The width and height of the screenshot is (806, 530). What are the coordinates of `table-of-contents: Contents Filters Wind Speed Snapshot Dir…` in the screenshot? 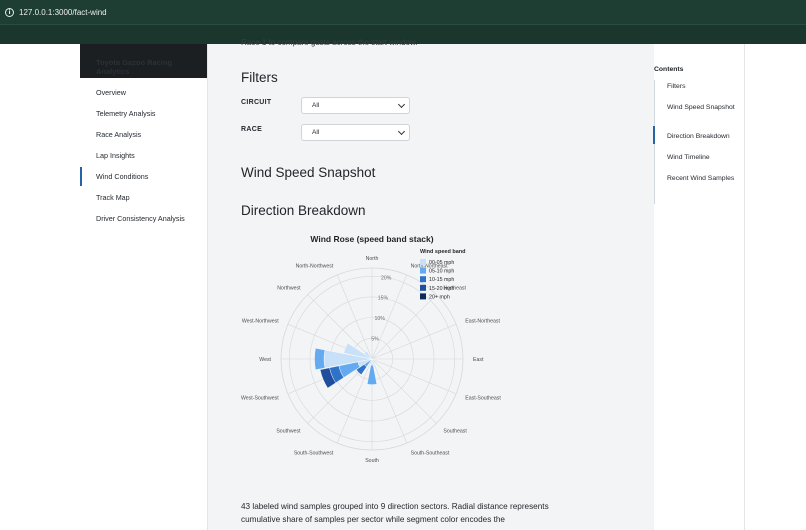 It's located at (699, 287).